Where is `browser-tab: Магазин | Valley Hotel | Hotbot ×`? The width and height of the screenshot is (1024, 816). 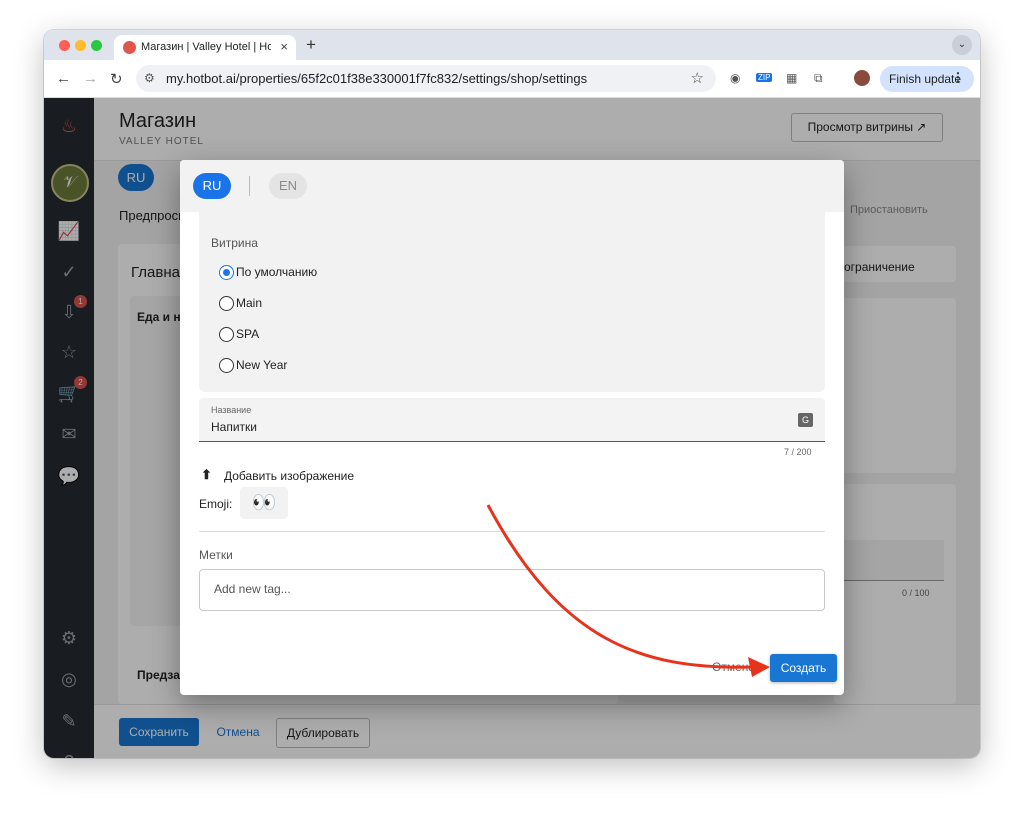
browser-tab: Магазин | Valley Hotel | Hotbot × is located at coordinates (205, 47).